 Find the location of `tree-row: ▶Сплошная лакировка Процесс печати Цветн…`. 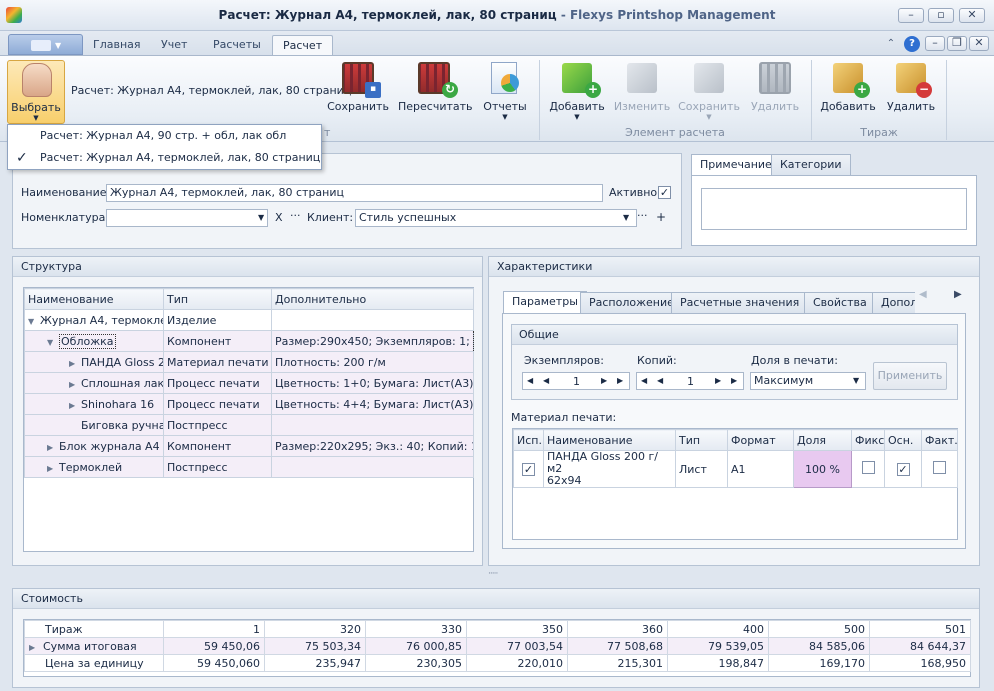

tree-row: ▶Сплошная лакировка Процесс печати Цветн… is located at coordinates (249, 383).